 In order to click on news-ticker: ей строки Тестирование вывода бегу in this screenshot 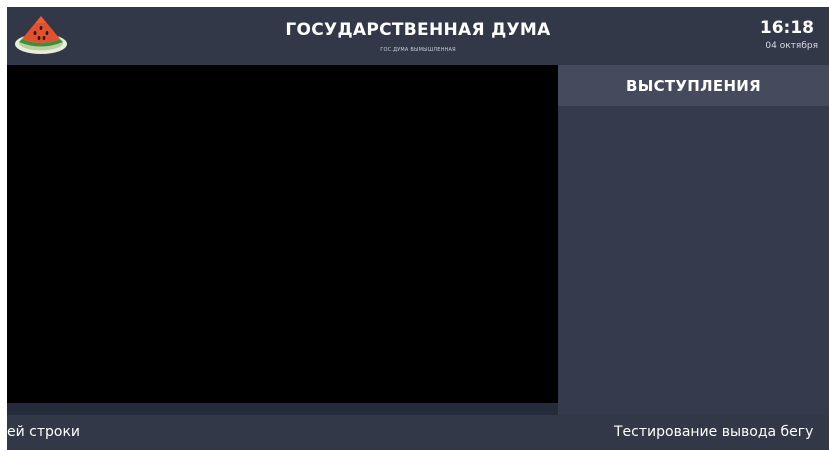, I will do `click(418, 432)`.